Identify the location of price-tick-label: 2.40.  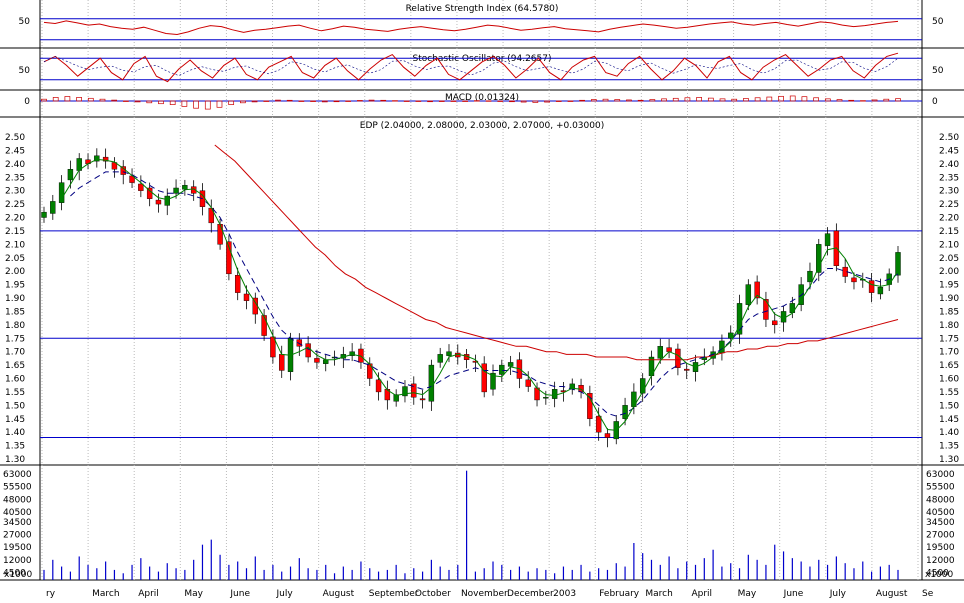
(949, 165).